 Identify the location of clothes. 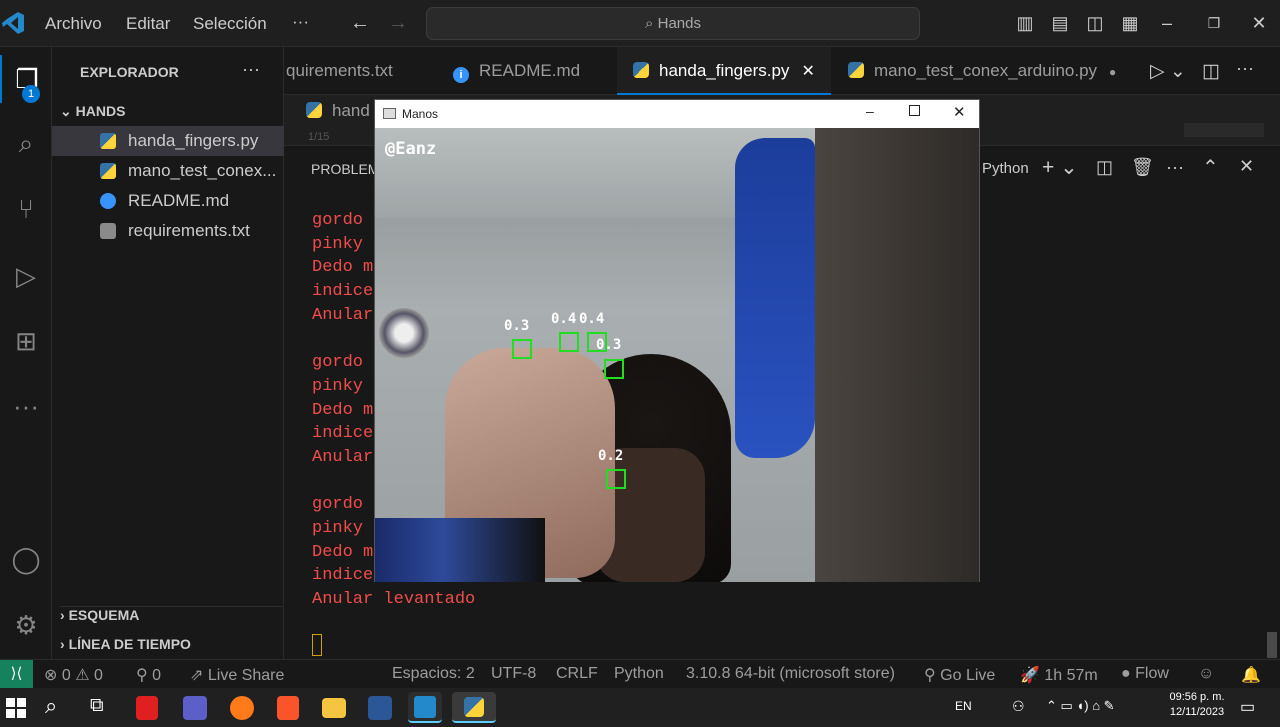
(460, 550).